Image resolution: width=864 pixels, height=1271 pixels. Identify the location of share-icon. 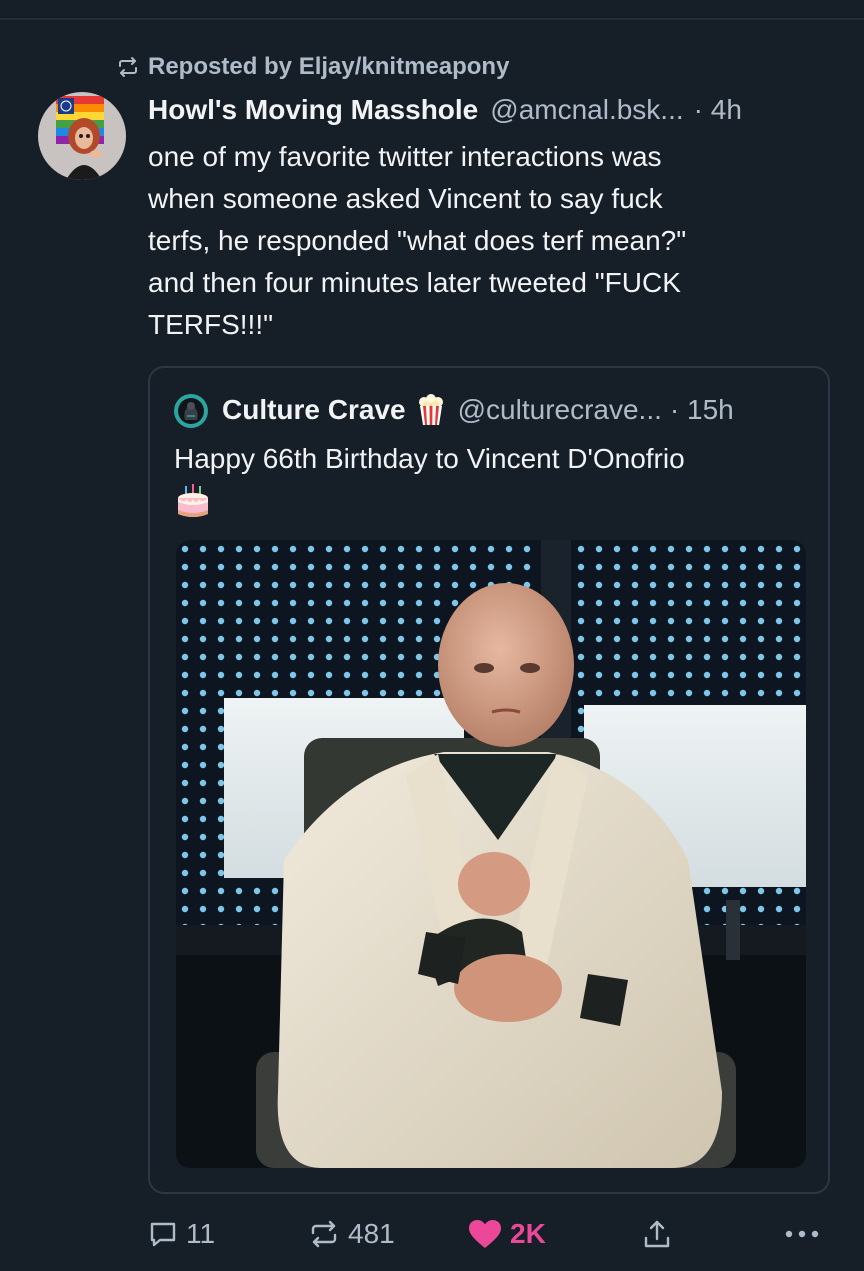
(657, 1234).